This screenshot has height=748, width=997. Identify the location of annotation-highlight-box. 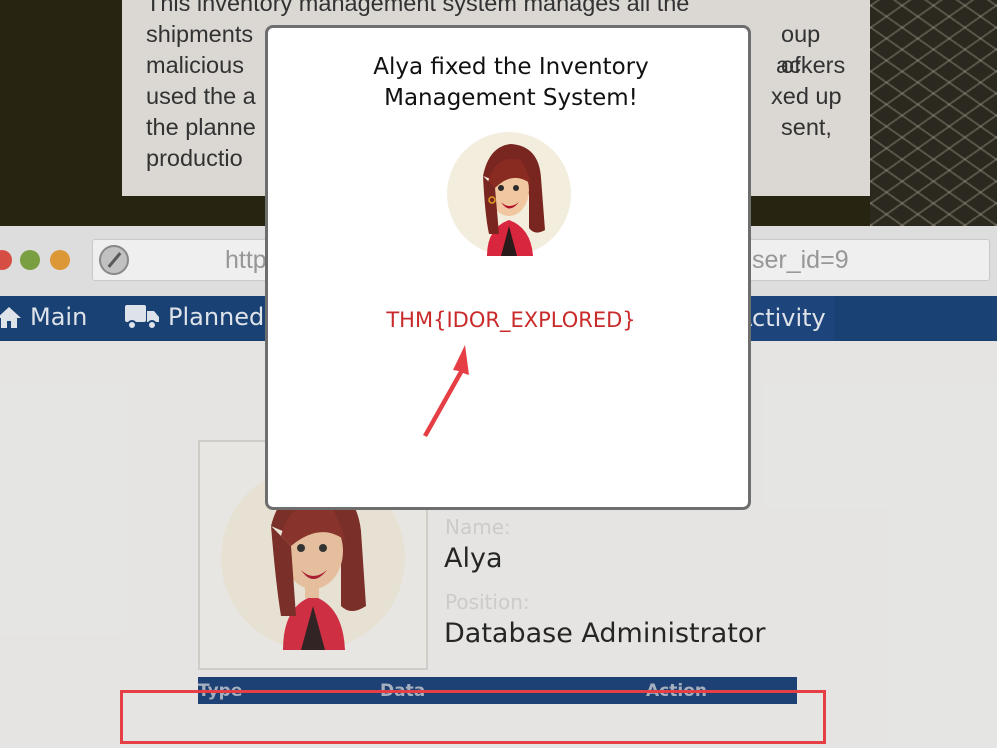
(473, 717).